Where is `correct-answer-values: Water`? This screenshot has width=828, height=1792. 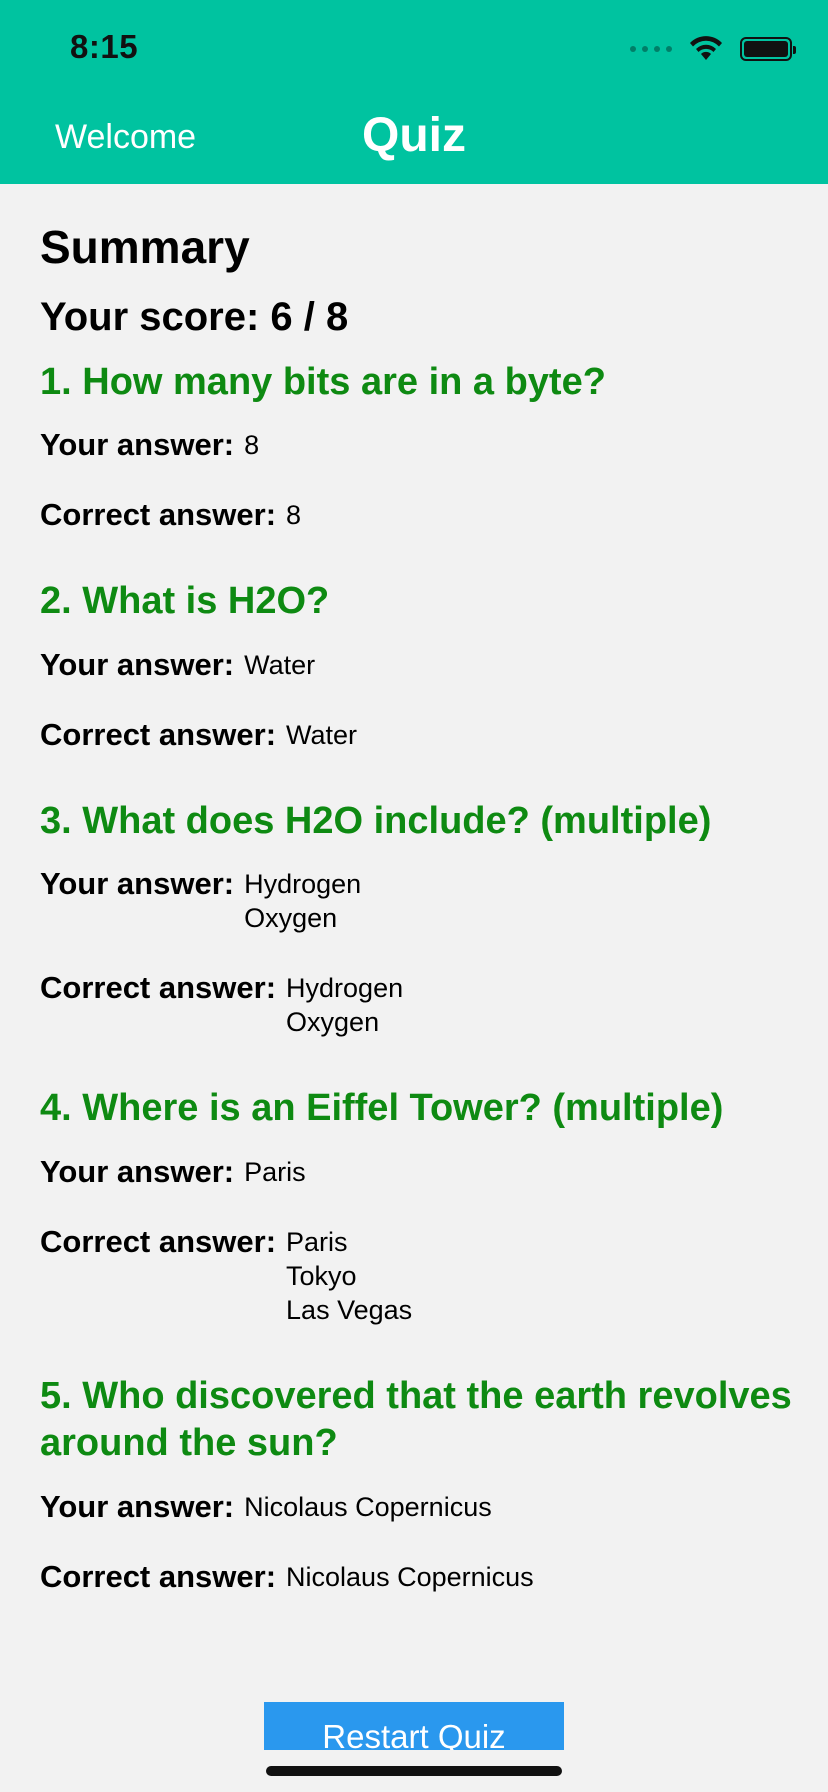
correct-answer-values: Water is located at coordinates (321, 735).